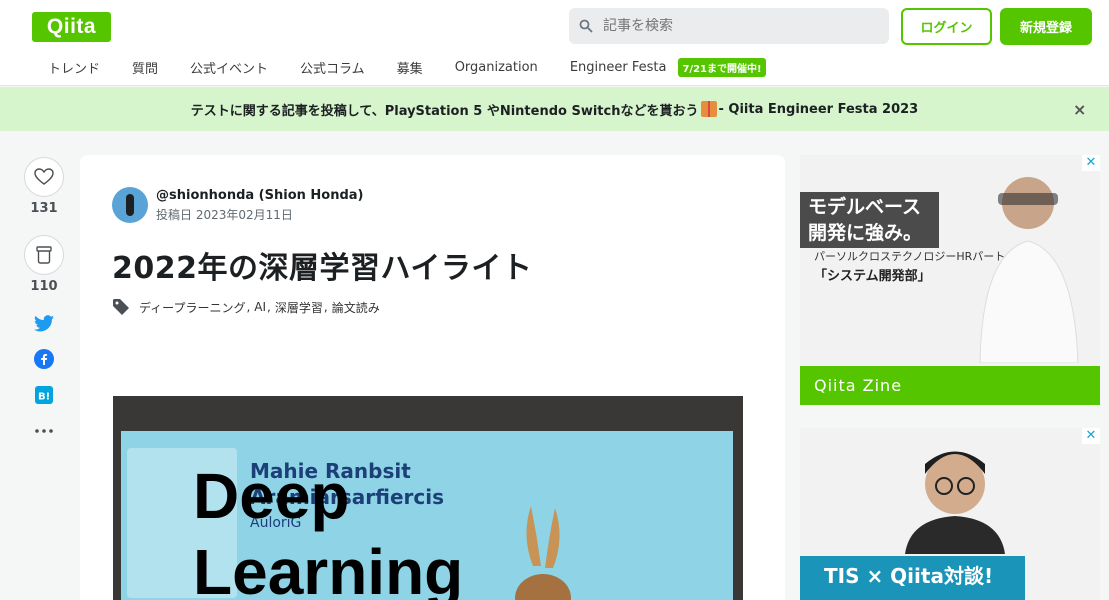 This screenshot has height=600, width=1109. What do you see at coordinates (496, 67) in the screenshot?
I see `nav-organization: Organization` at bounding box center [496, 67].